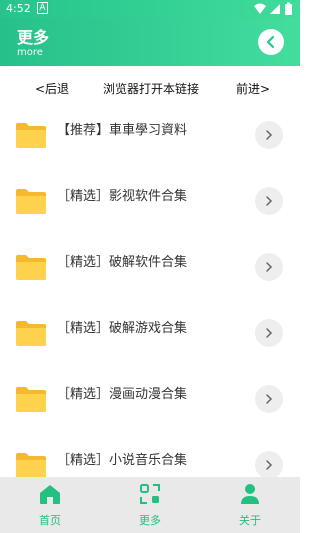 The width and height of the screenshot is (320, 533). What do you see at coordinates (50, 505) in the screenshot?
I see `tab-home: 首页` at bounding box center [50, 505].